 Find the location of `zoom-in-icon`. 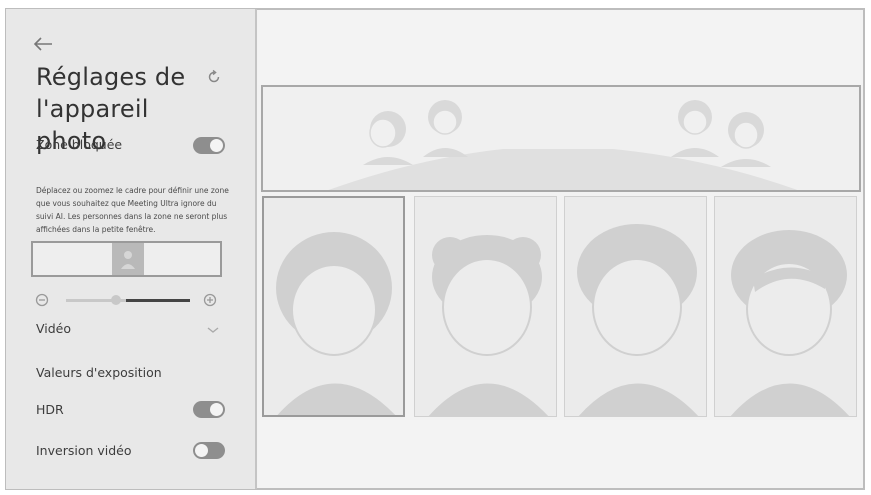

zoom-in-icon is located at coordinates (210, 300).